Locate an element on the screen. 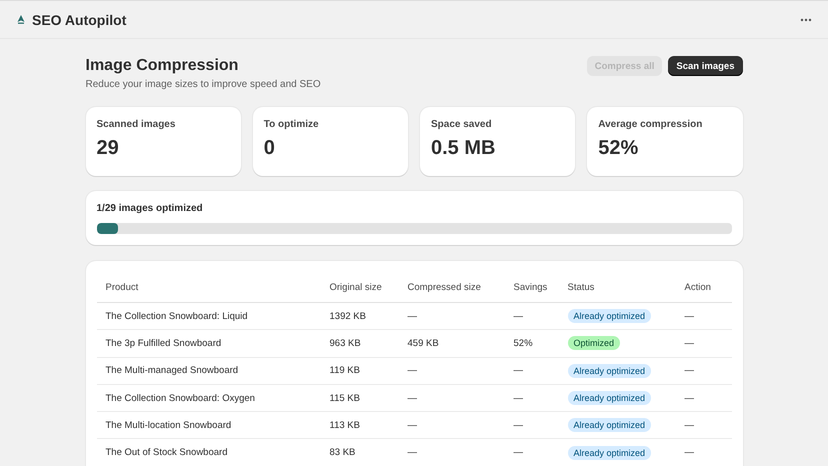  table-cell-text: 113 KB is located at coordinates (345, 425).